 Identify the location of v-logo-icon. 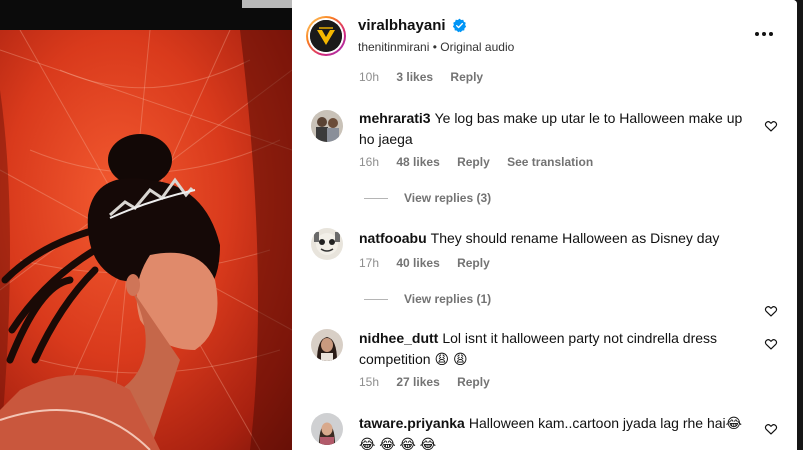
(326, 36).